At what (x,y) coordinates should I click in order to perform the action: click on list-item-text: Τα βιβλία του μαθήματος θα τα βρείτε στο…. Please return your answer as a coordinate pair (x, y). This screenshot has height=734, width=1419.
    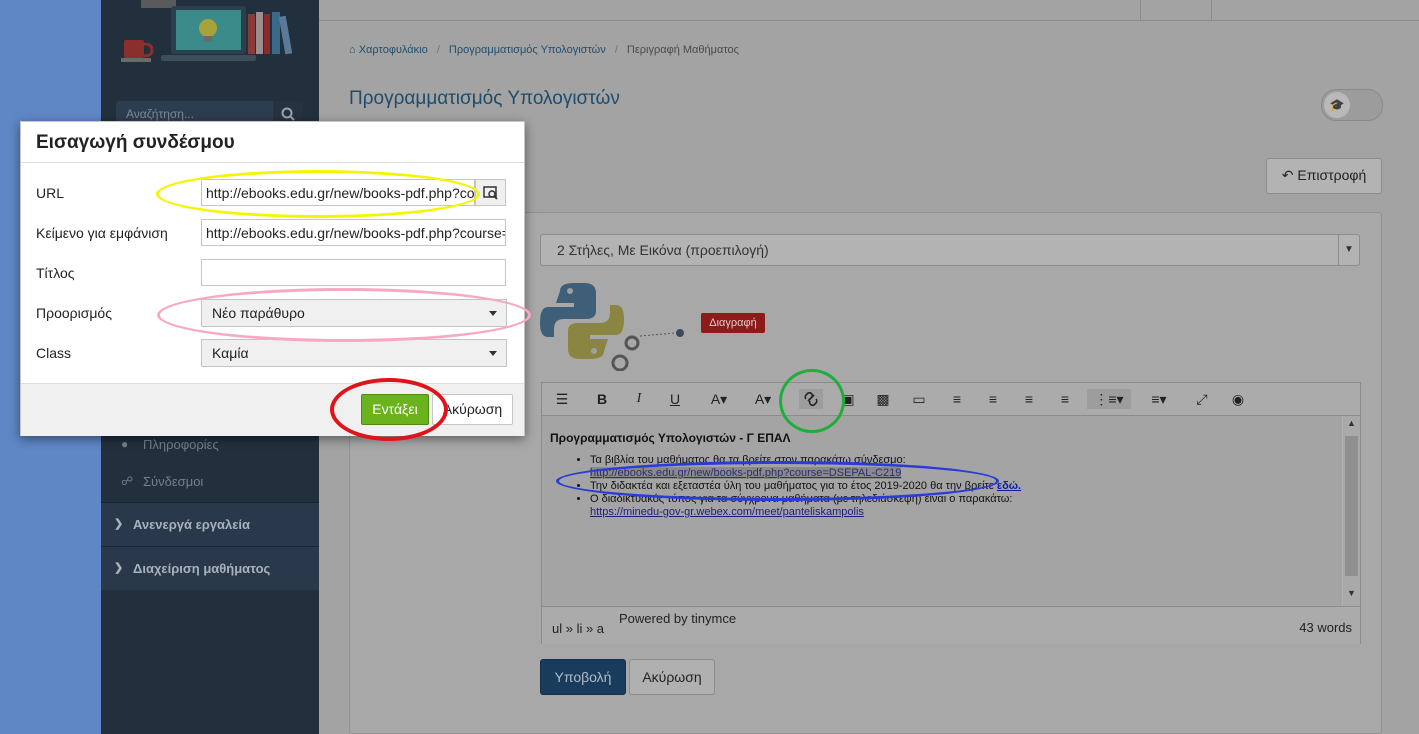
    Looking at the image, I should click on (748, 460).